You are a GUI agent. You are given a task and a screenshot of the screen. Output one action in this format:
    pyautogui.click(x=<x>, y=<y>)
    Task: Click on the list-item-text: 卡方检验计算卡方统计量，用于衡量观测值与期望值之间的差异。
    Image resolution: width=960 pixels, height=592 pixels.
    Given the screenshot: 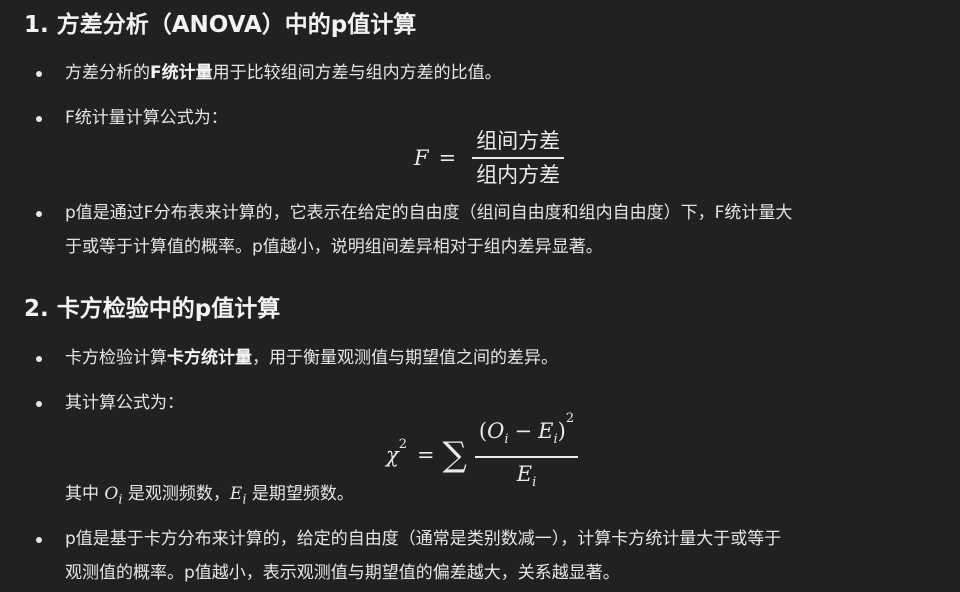 What is the action you would take?
    pyautogui.click(x=311, y=358)
    